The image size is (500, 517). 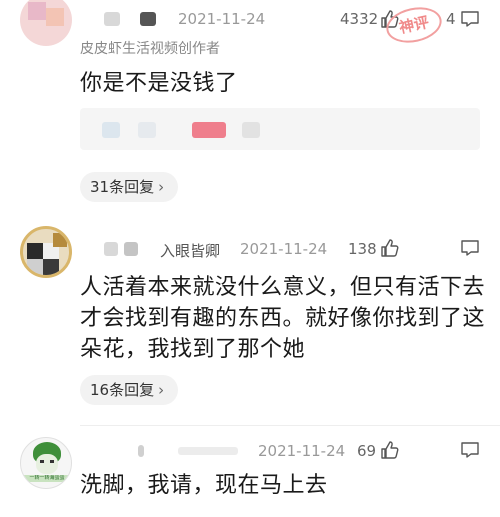 What do you see at coordinates (150, 49) in the screenshot?
I see `creator-label: 皮皮虾生活视频创作者` at bounding box center [150, 49].